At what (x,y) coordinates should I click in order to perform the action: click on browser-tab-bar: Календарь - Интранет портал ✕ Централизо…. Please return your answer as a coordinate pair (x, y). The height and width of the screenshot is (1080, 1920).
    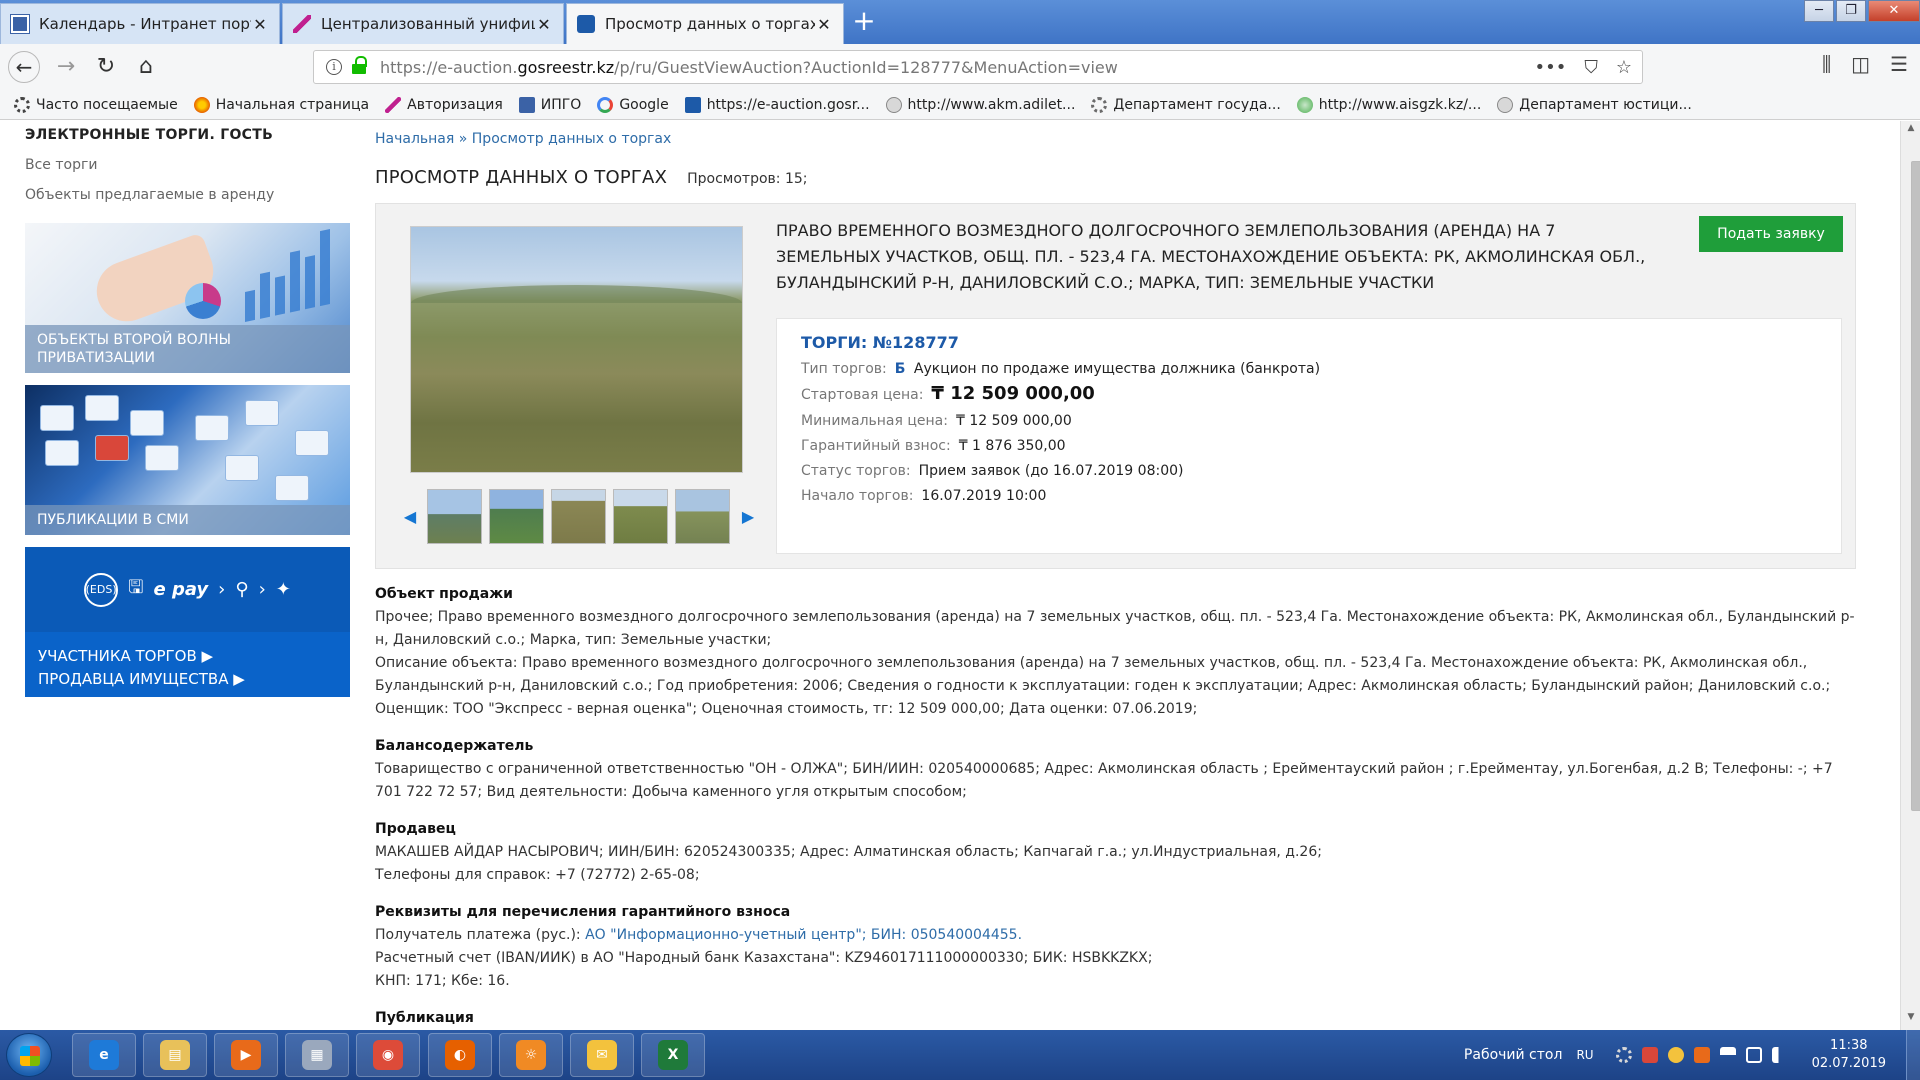
    Looking at the image, I should click on (960, 22).